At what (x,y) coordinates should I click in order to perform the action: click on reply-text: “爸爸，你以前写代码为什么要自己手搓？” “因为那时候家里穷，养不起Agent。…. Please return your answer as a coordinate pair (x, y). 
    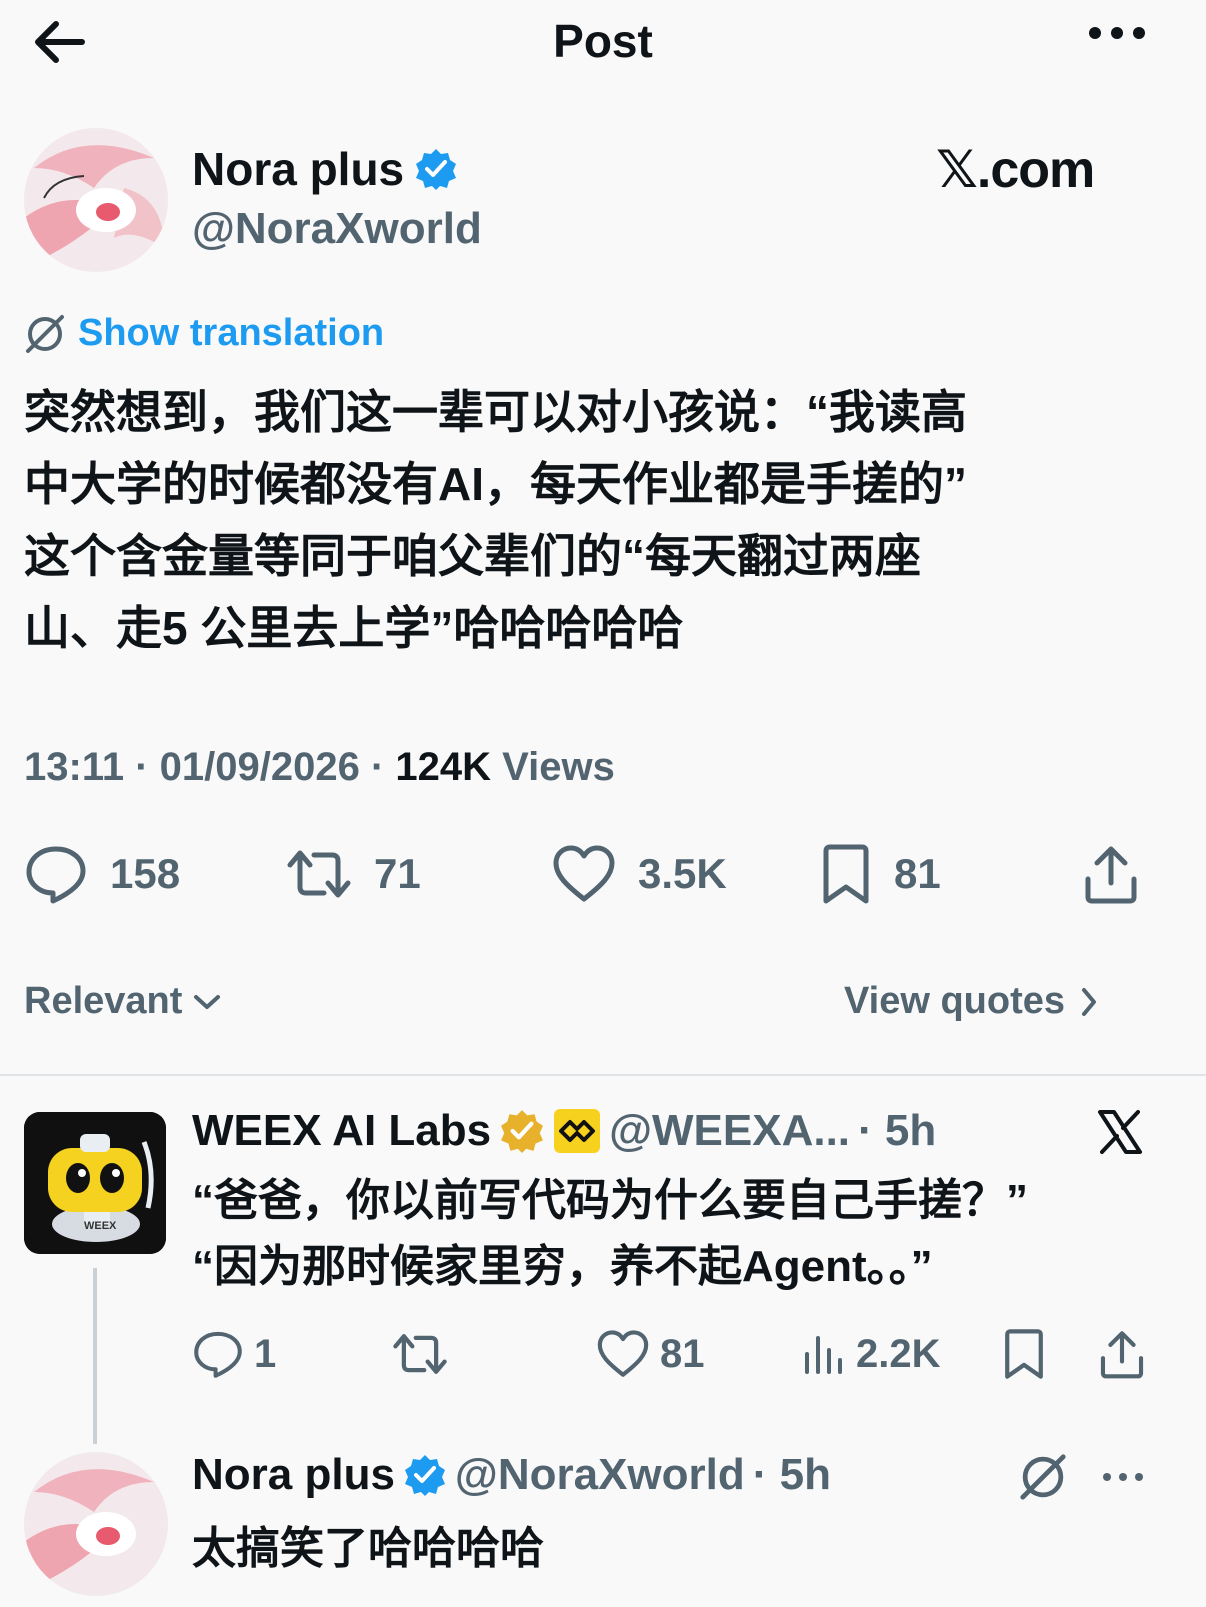
    Looking at the image, I should click on (610, 1234).